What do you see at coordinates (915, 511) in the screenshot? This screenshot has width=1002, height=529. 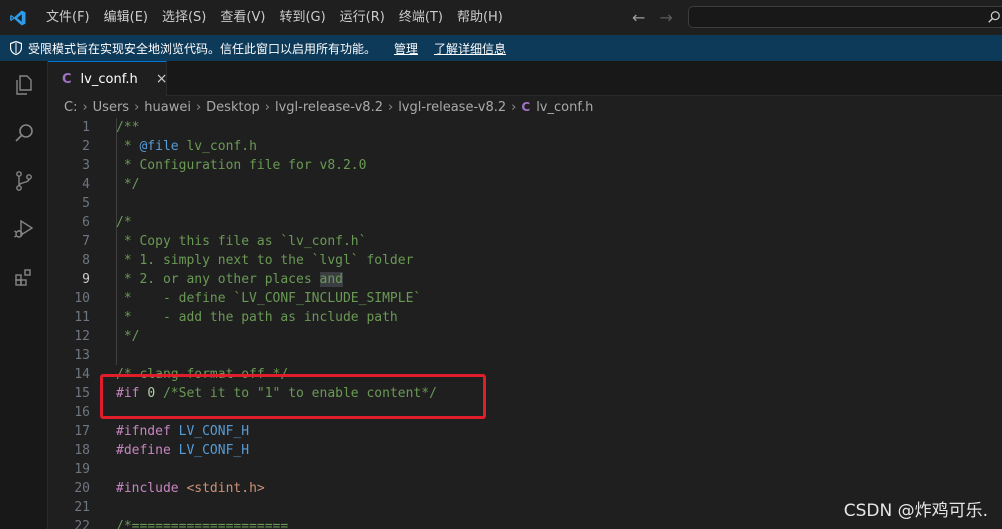 I see `watermark: CSDN @炸鸡可乐.` at bounding box center [915, 511].